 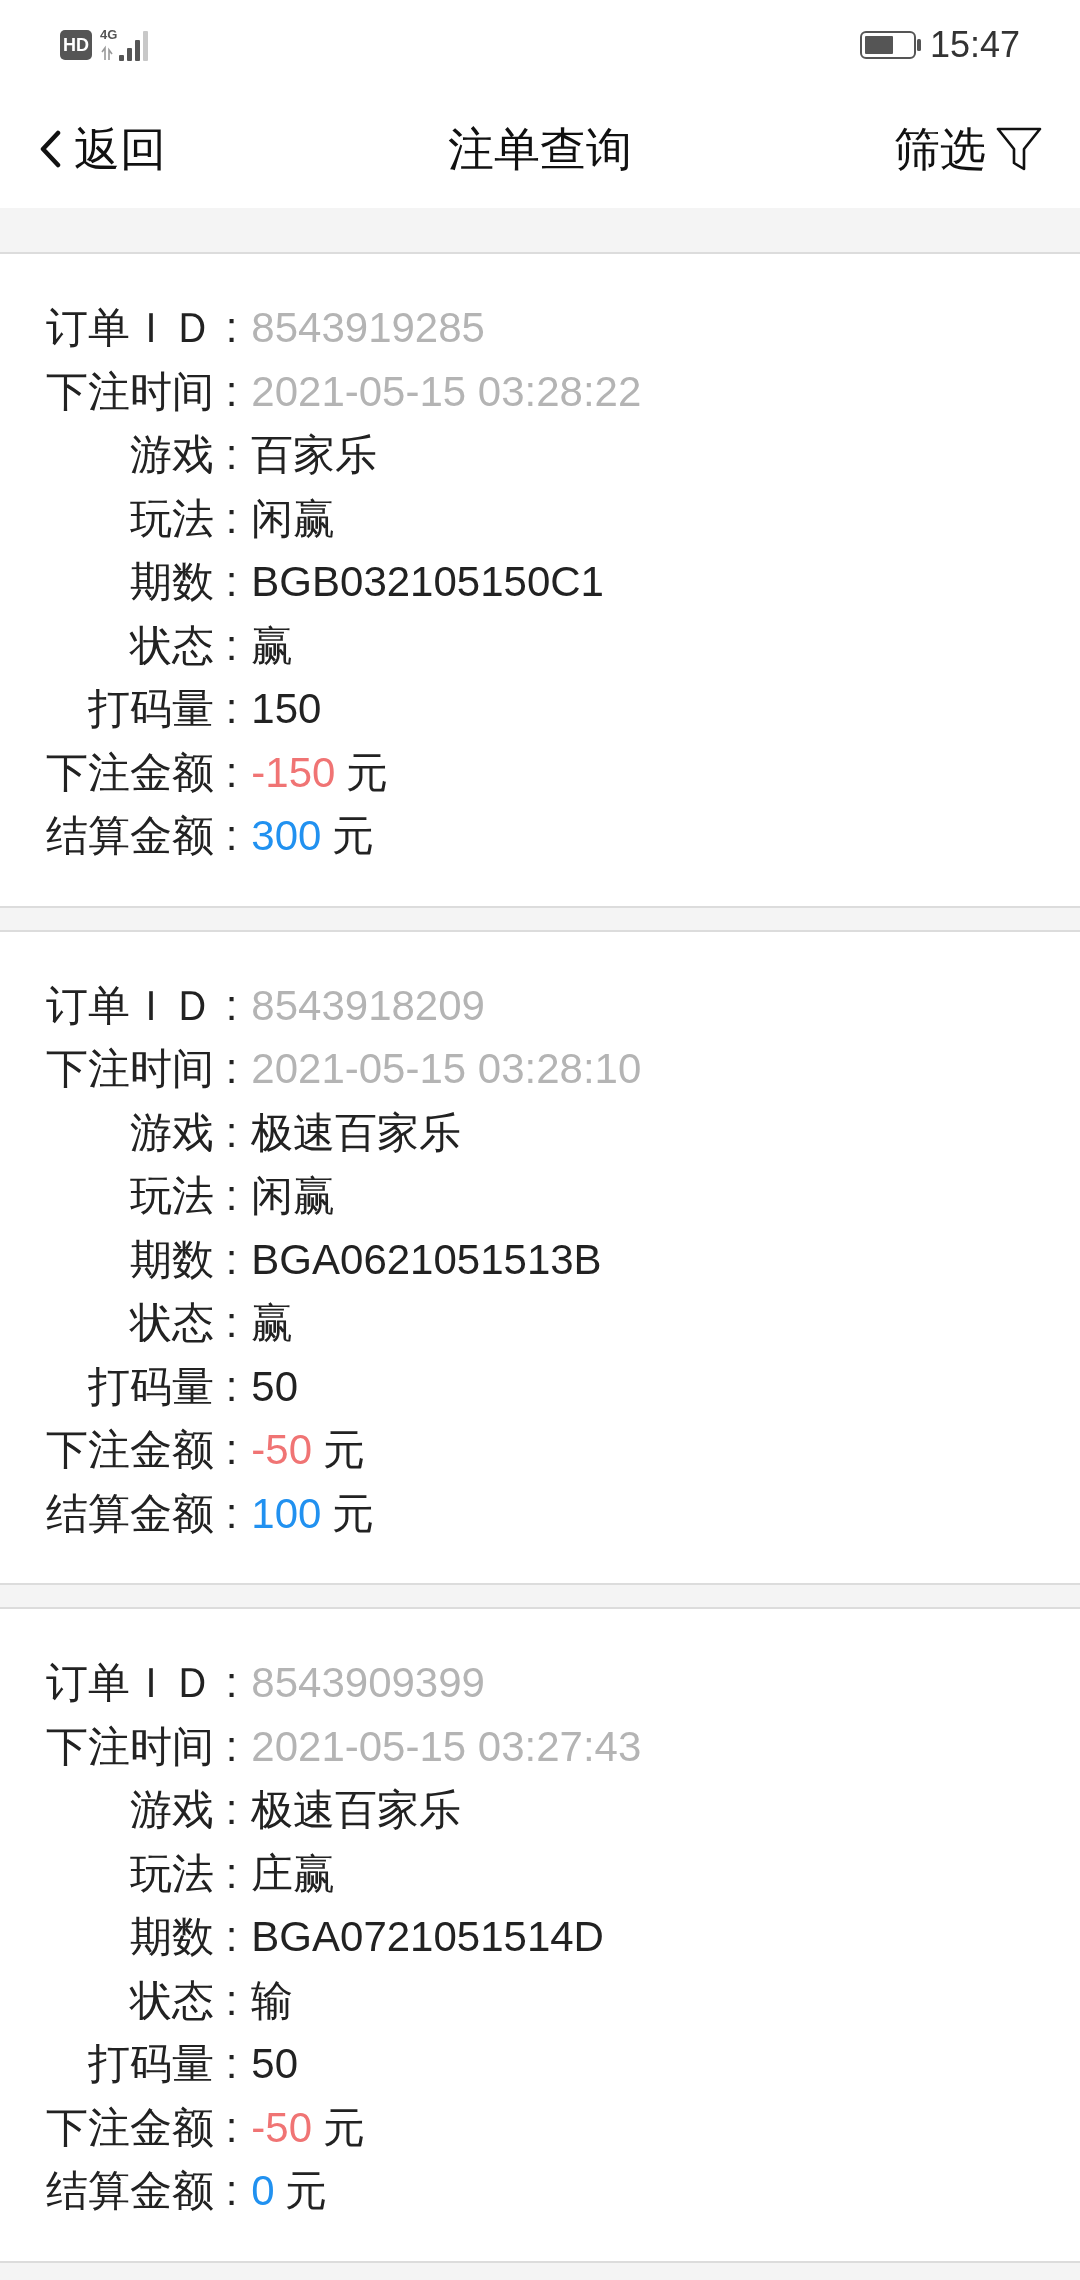 What do you see at coordinates (367, 328) in the screenshot?
I see `field-value: 8543919285` at bounding box center [367, 328].